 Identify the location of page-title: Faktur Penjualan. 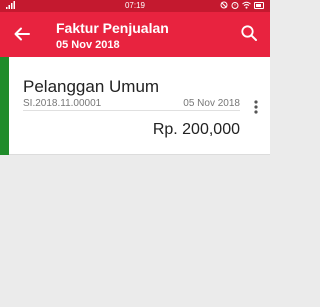
(112, 28).